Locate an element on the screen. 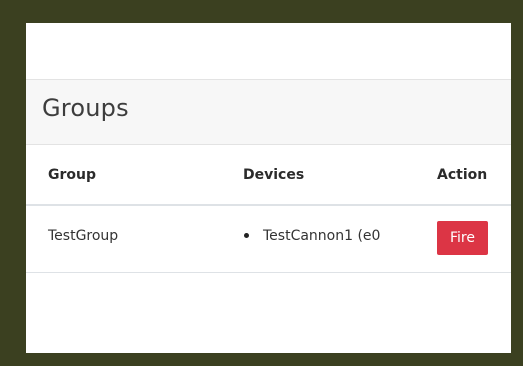 This screenshot has height=366, width=523. column-header-group: Group is located at coordinates (72, 175).